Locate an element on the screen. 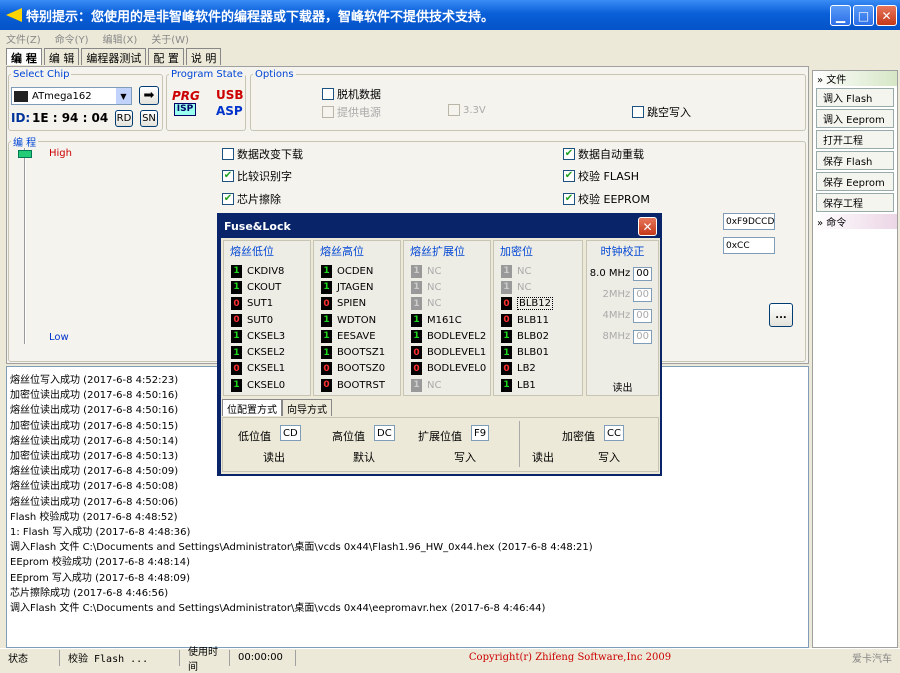 This screenshot has width=900, height=673. fuse-bit-row: 0 BOOTRST is located at coordinates (357, 385).